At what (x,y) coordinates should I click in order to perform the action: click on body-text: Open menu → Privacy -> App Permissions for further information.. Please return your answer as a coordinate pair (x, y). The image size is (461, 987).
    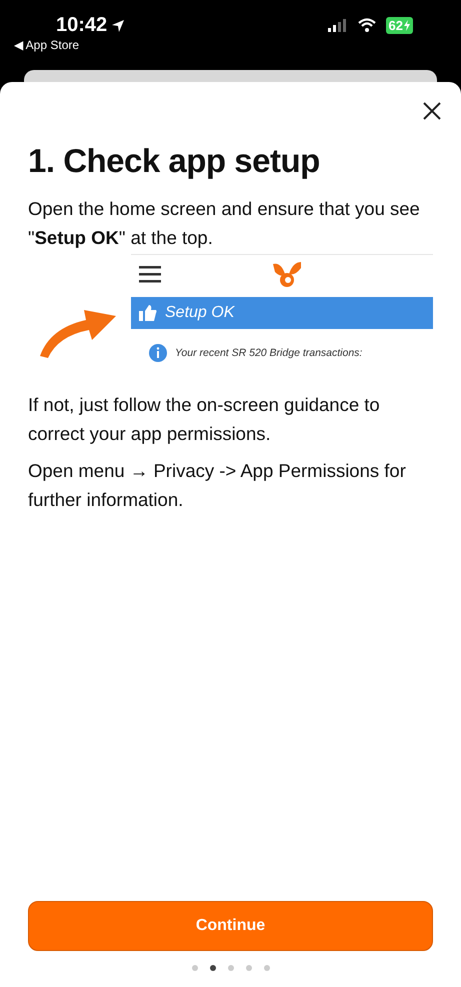
    Looking at the image, I should click on (217, 485).